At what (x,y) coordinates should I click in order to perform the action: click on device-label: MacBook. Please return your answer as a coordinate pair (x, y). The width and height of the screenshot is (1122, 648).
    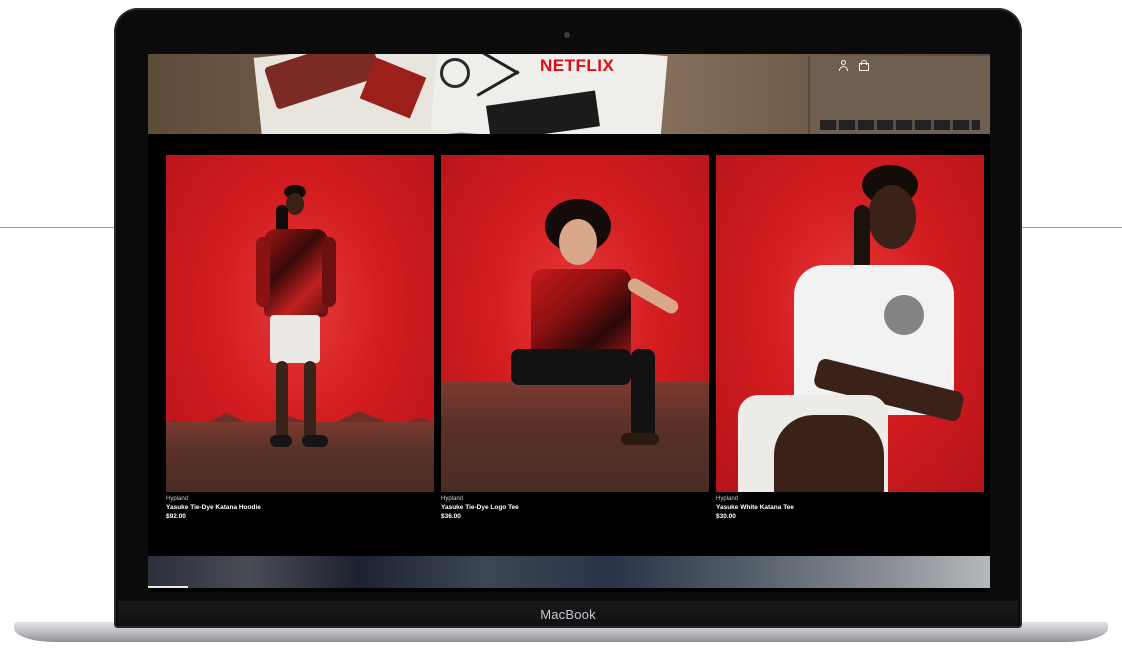
    Looking at the image, I should click on (568, 614).